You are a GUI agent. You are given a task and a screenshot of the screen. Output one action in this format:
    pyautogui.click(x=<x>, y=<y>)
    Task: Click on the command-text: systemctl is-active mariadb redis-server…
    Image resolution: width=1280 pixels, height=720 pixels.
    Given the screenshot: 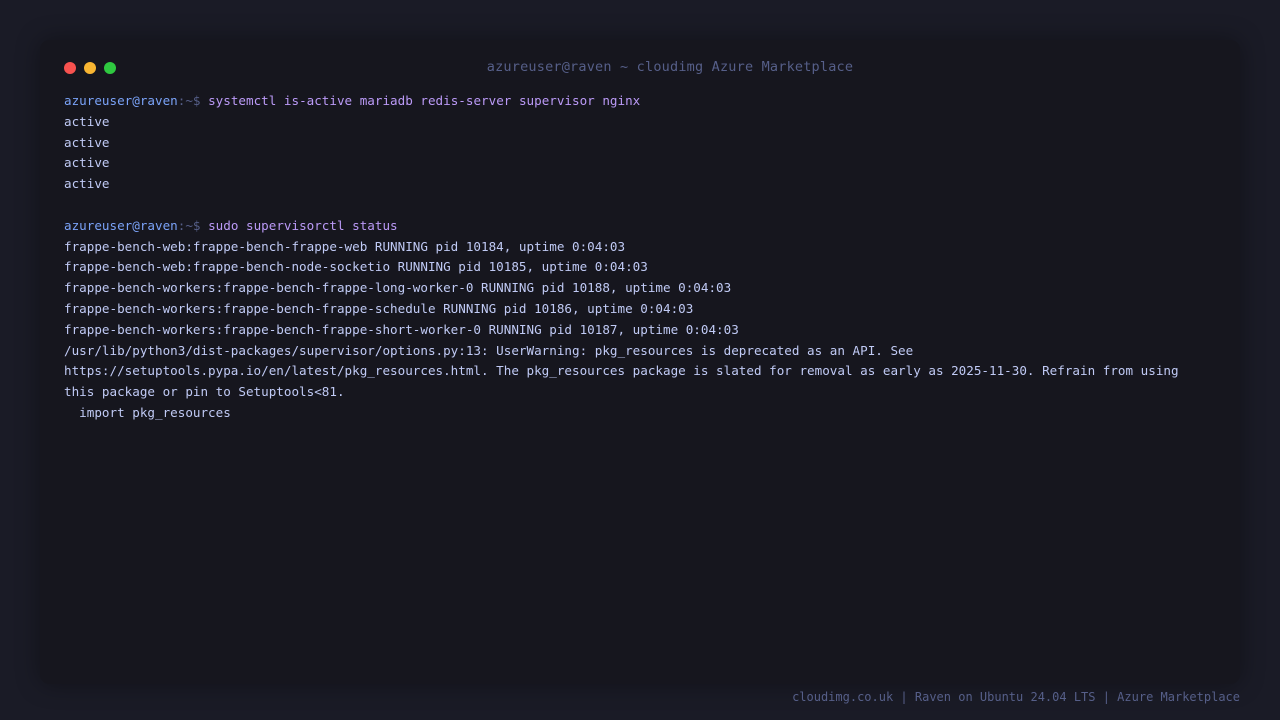 What is the action you would take?
    pyautogui.click(x=424, y=100)
    